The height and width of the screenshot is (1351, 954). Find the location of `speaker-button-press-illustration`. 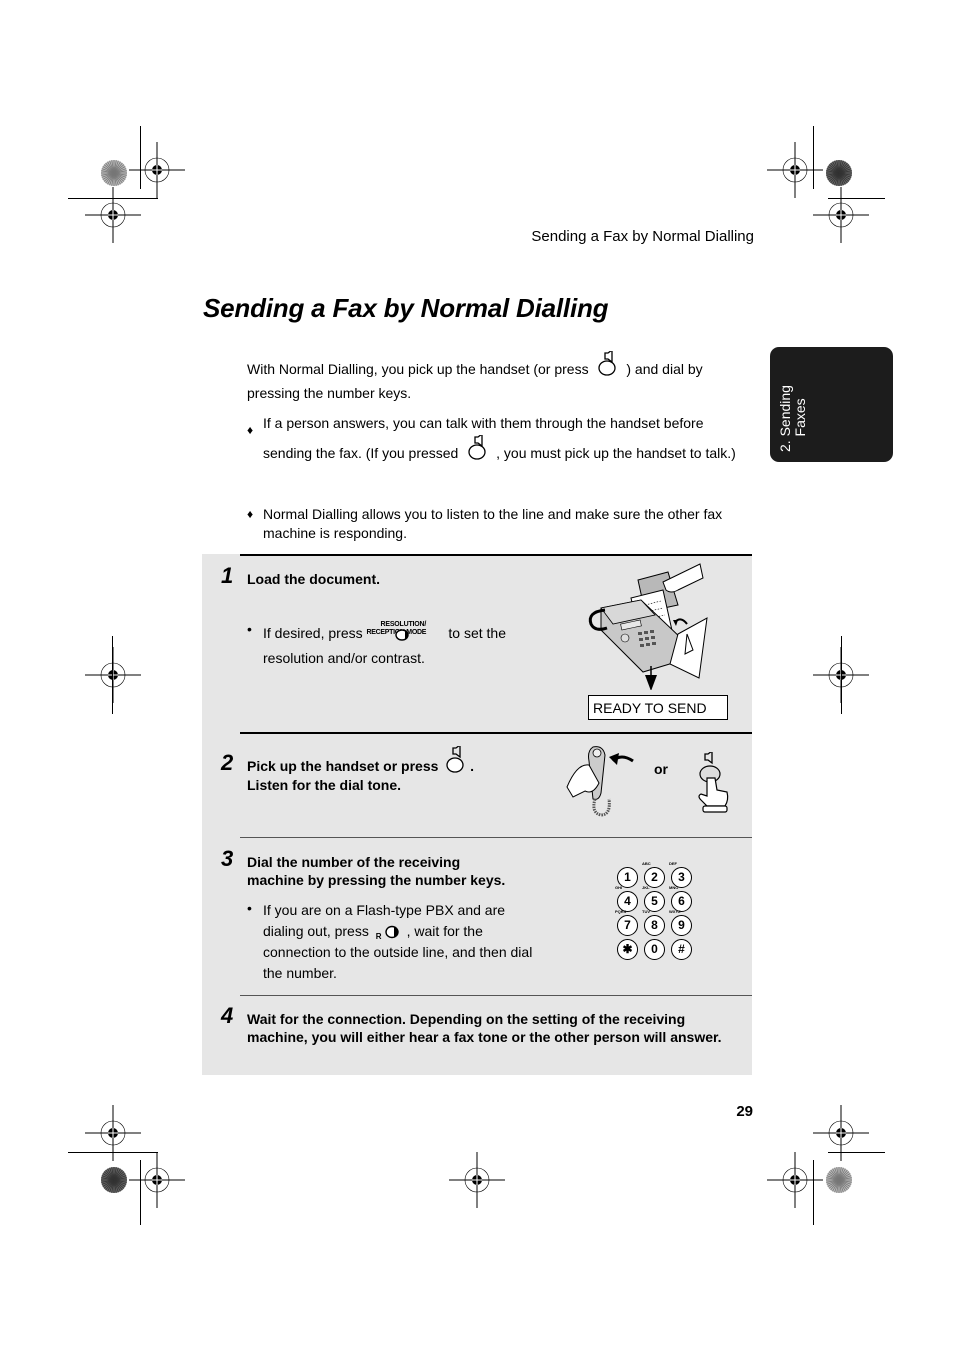

speaker-button-press-illustration is located at coordinates (713, 782).